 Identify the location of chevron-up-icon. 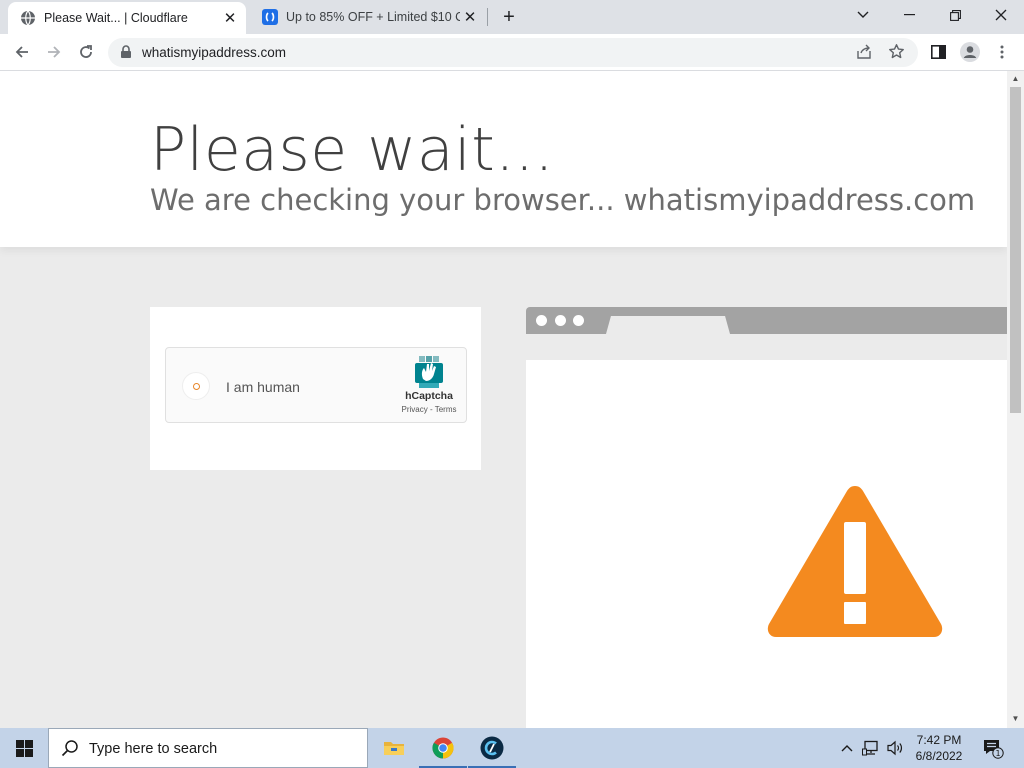
(847, 748).